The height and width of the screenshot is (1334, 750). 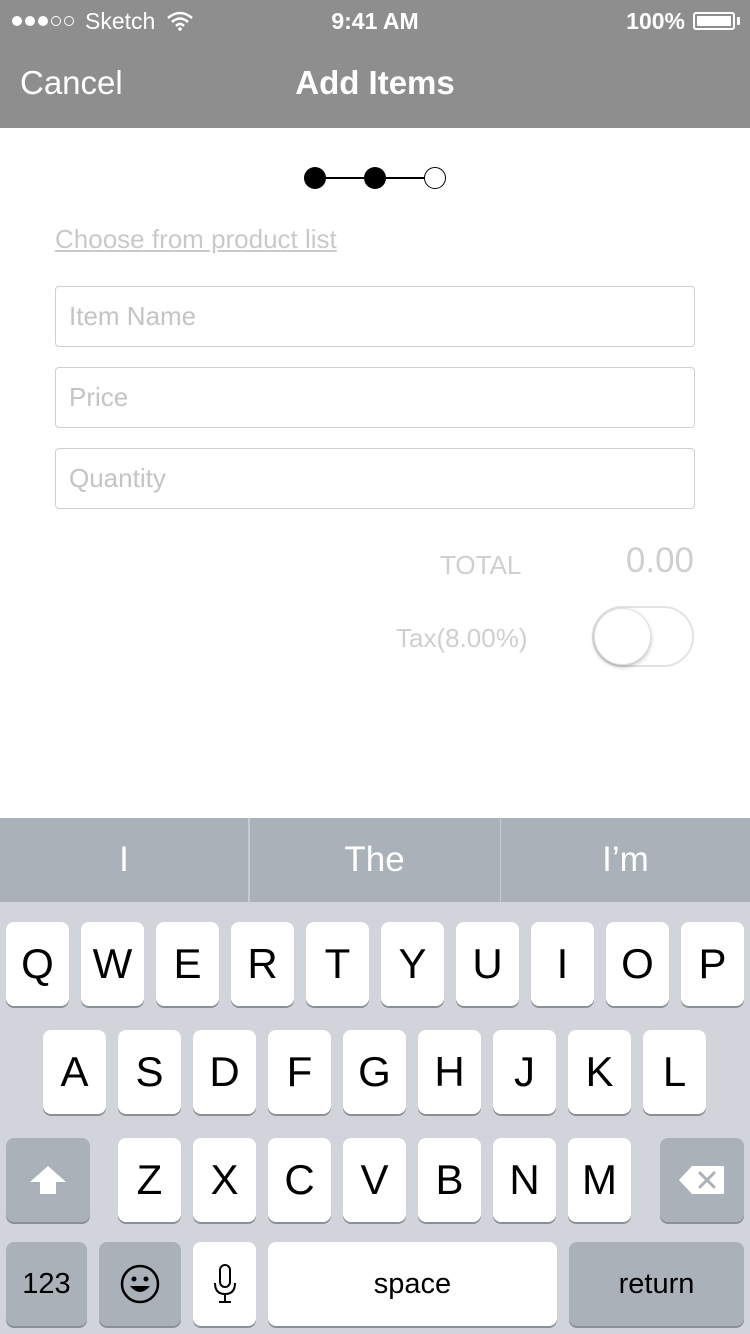 I want to click on delete-icon, so click(x=701, y=1180).